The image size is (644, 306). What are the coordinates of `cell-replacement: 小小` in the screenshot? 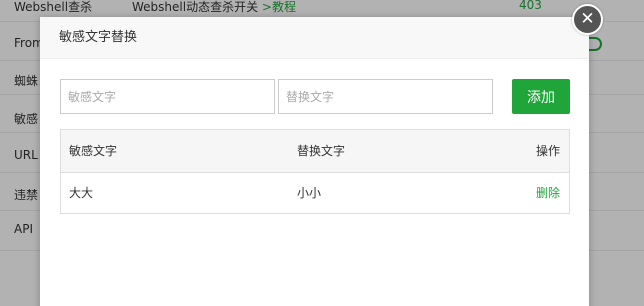 It's located at (309, 193).